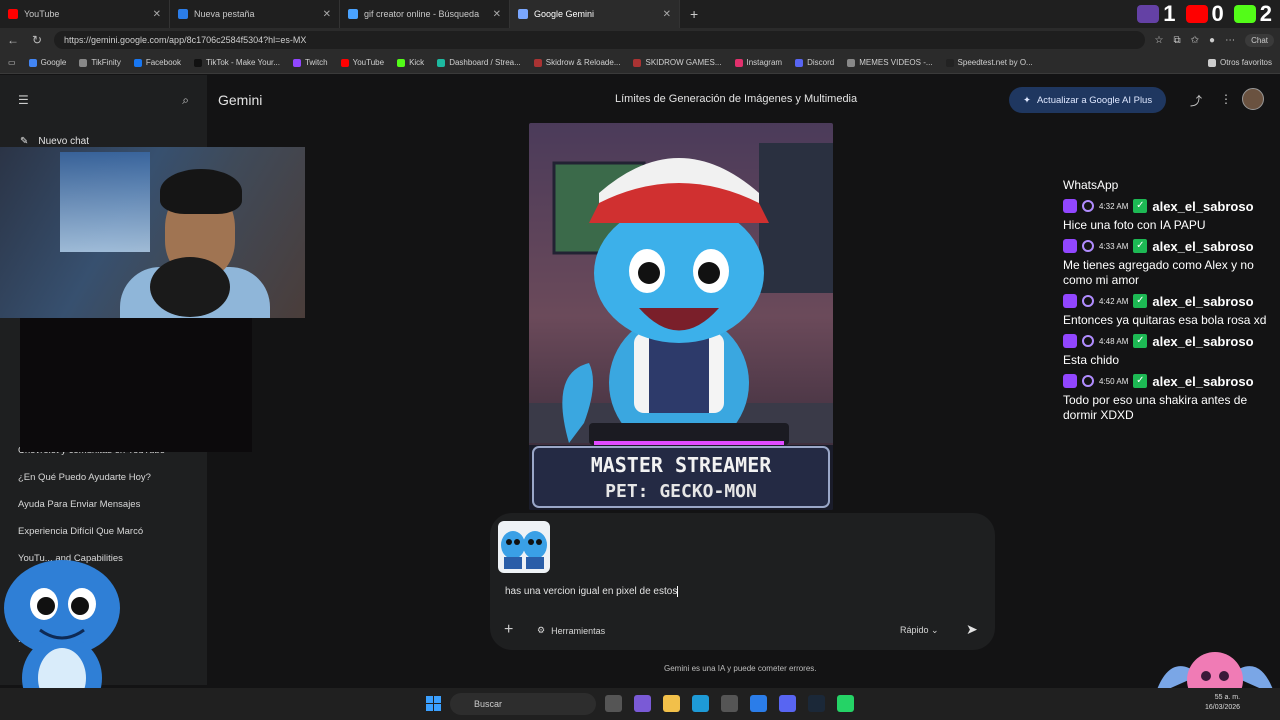 The width and height of the screenshot is (1280, 720). What do you see at coordinates (1226, 100) in the screenshot?
I see `more-options-icon: ⋮` at bounding box center [1226, 100].